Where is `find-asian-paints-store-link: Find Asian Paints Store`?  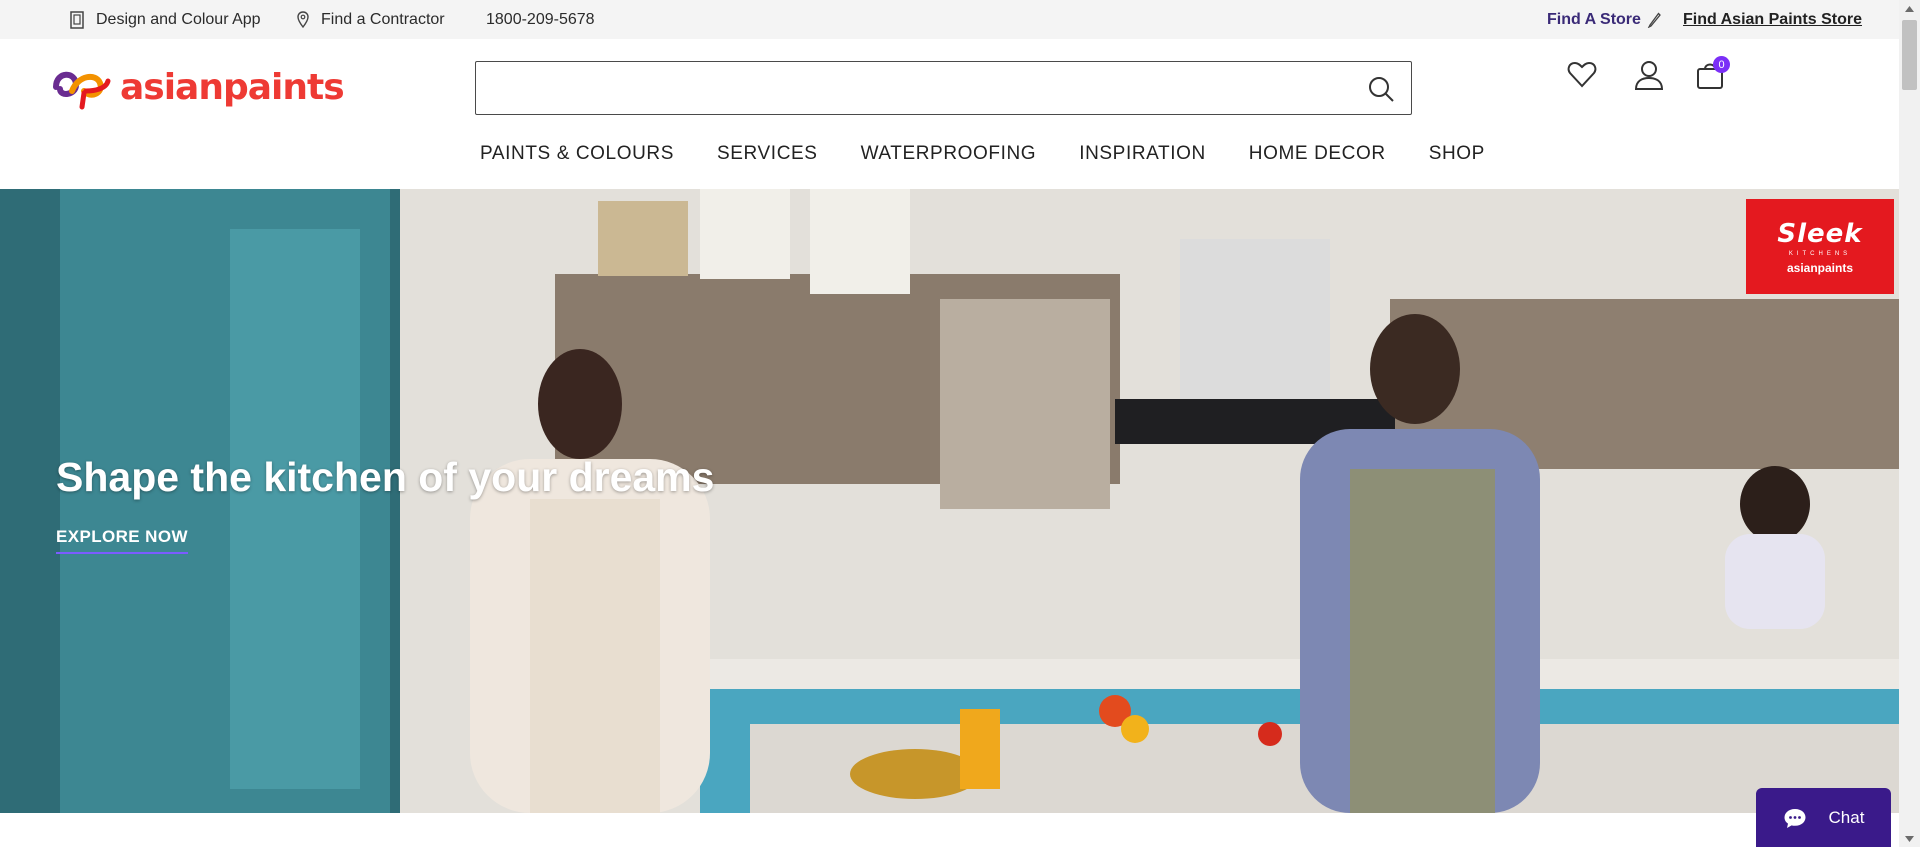 find-asian-paints-store-link: Find Asian Paints Store is located at coordinates (1772, 19).